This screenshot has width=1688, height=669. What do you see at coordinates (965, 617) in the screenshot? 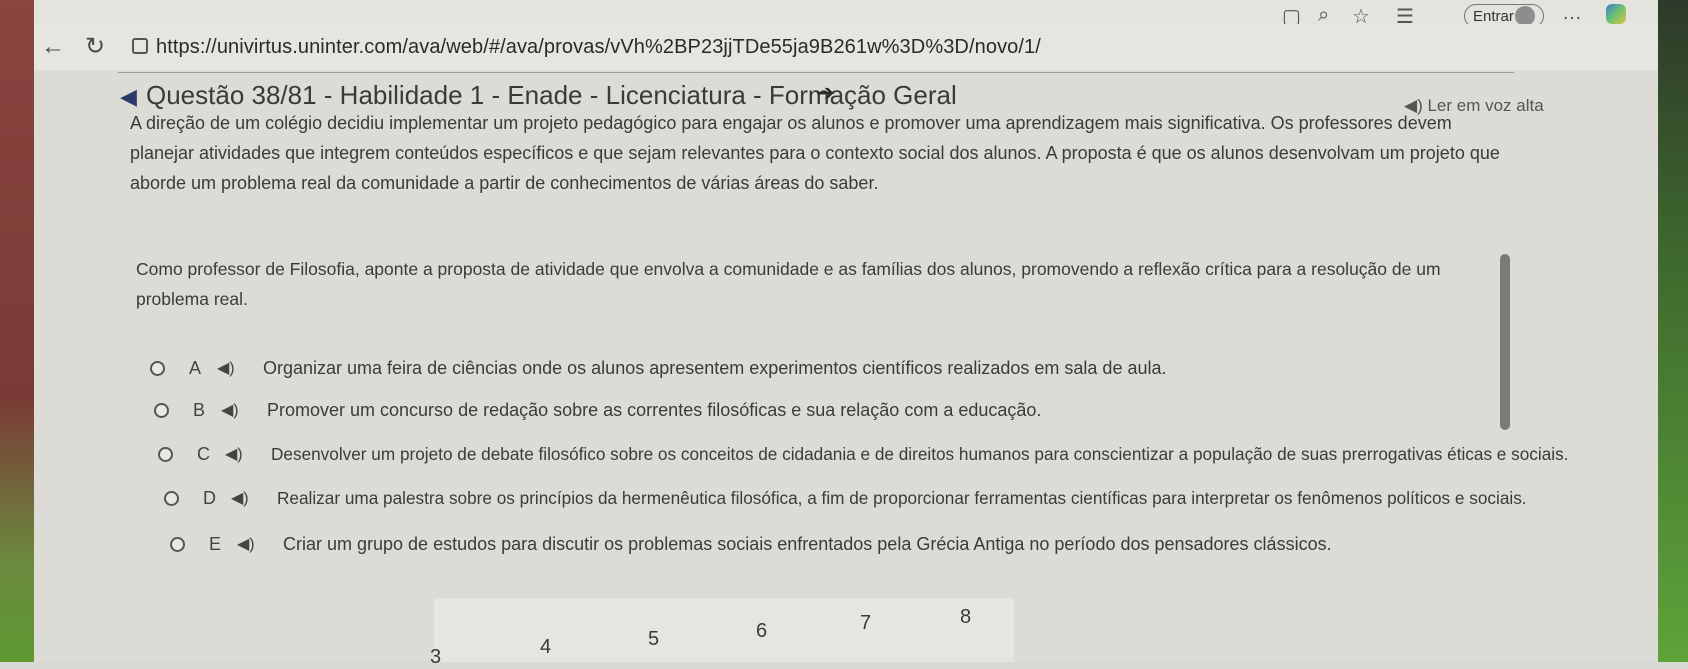
I see `page-number: 8` at bounding box center [965, 617].